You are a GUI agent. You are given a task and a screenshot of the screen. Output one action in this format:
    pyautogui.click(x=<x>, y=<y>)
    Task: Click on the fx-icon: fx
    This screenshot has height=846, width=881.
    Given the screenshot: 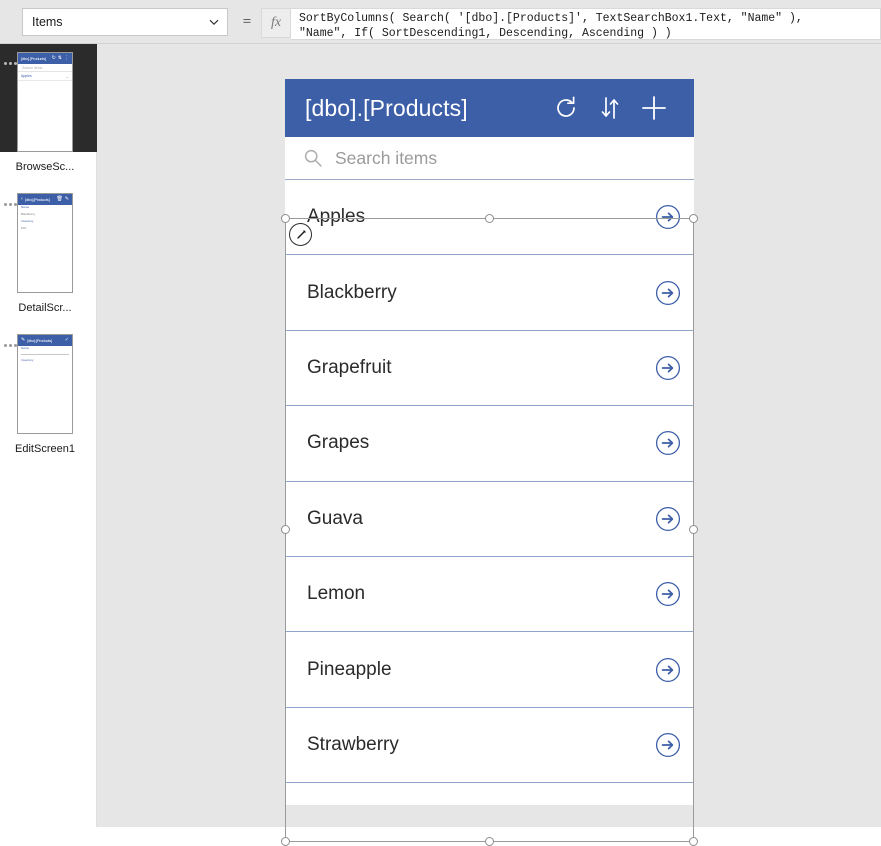 What is the action you would take?
    pyautogui.click(x=276, y=23)
    